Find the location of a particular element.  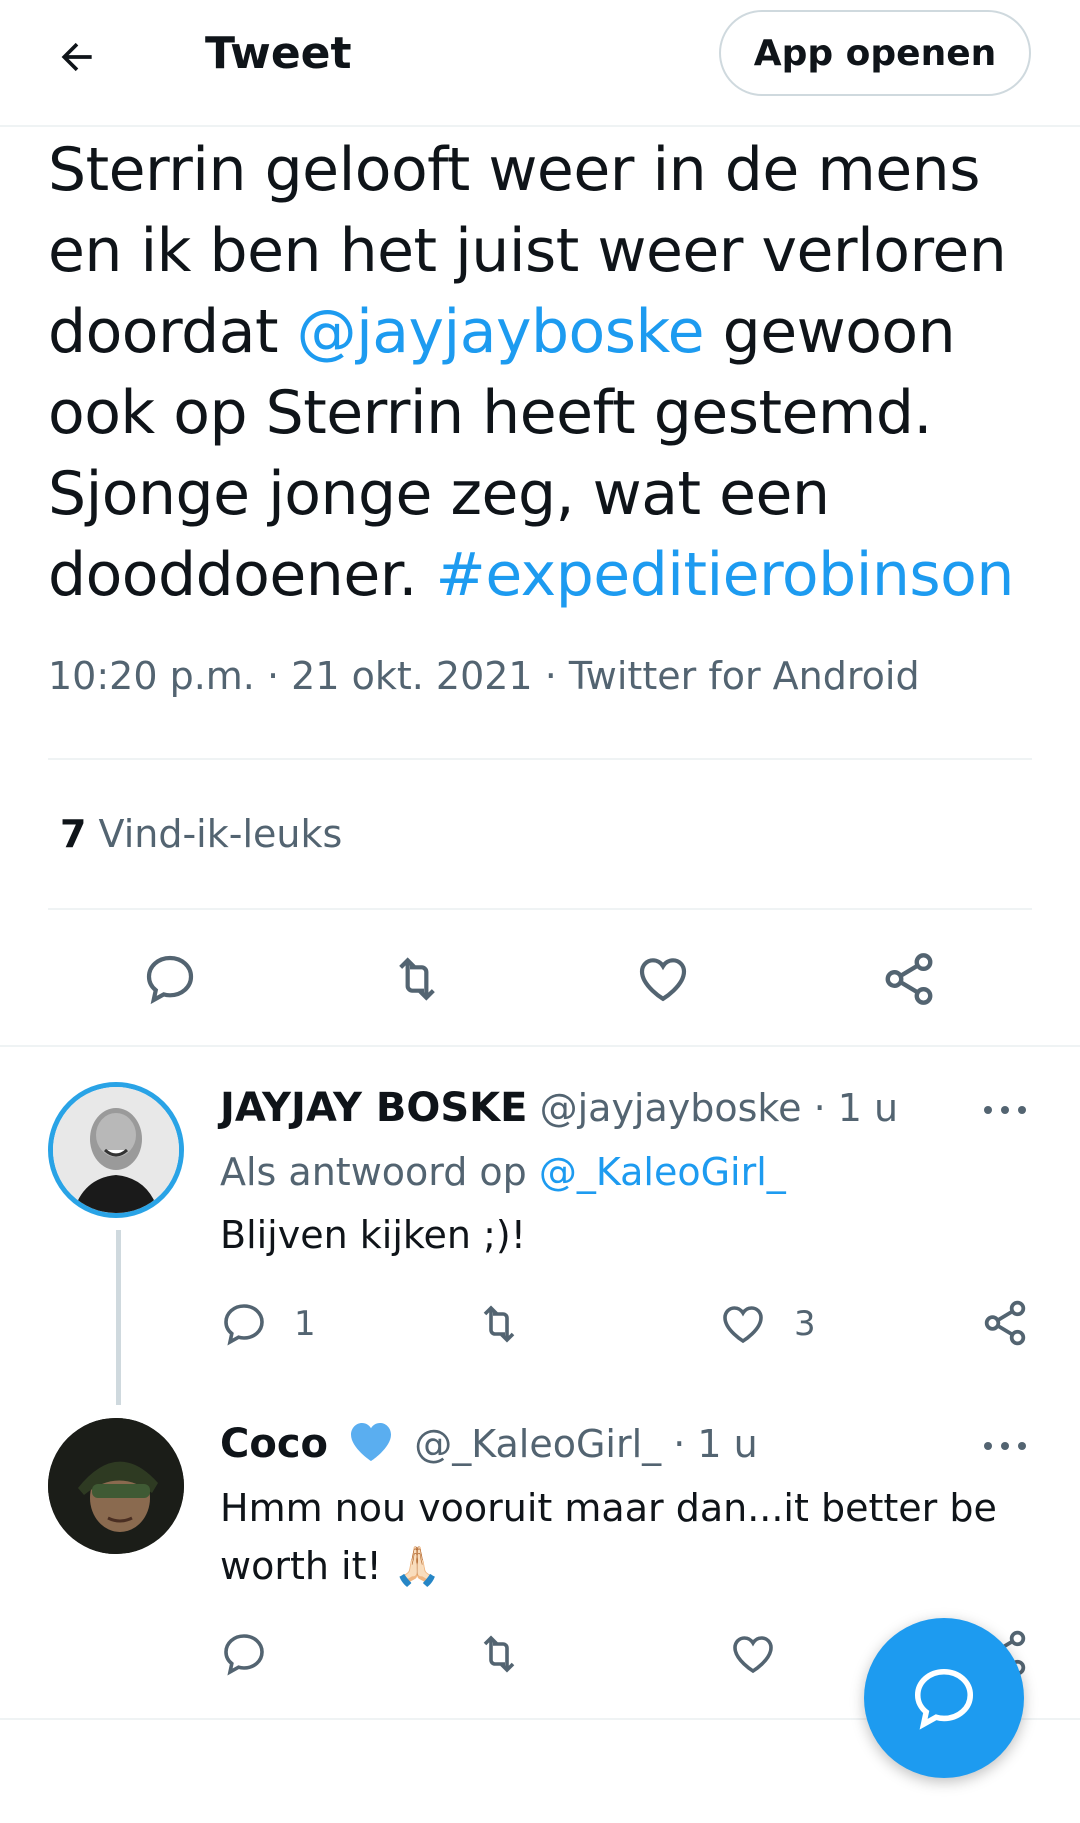

reply-like-action: 3 is located at coordinates (767, 1324).